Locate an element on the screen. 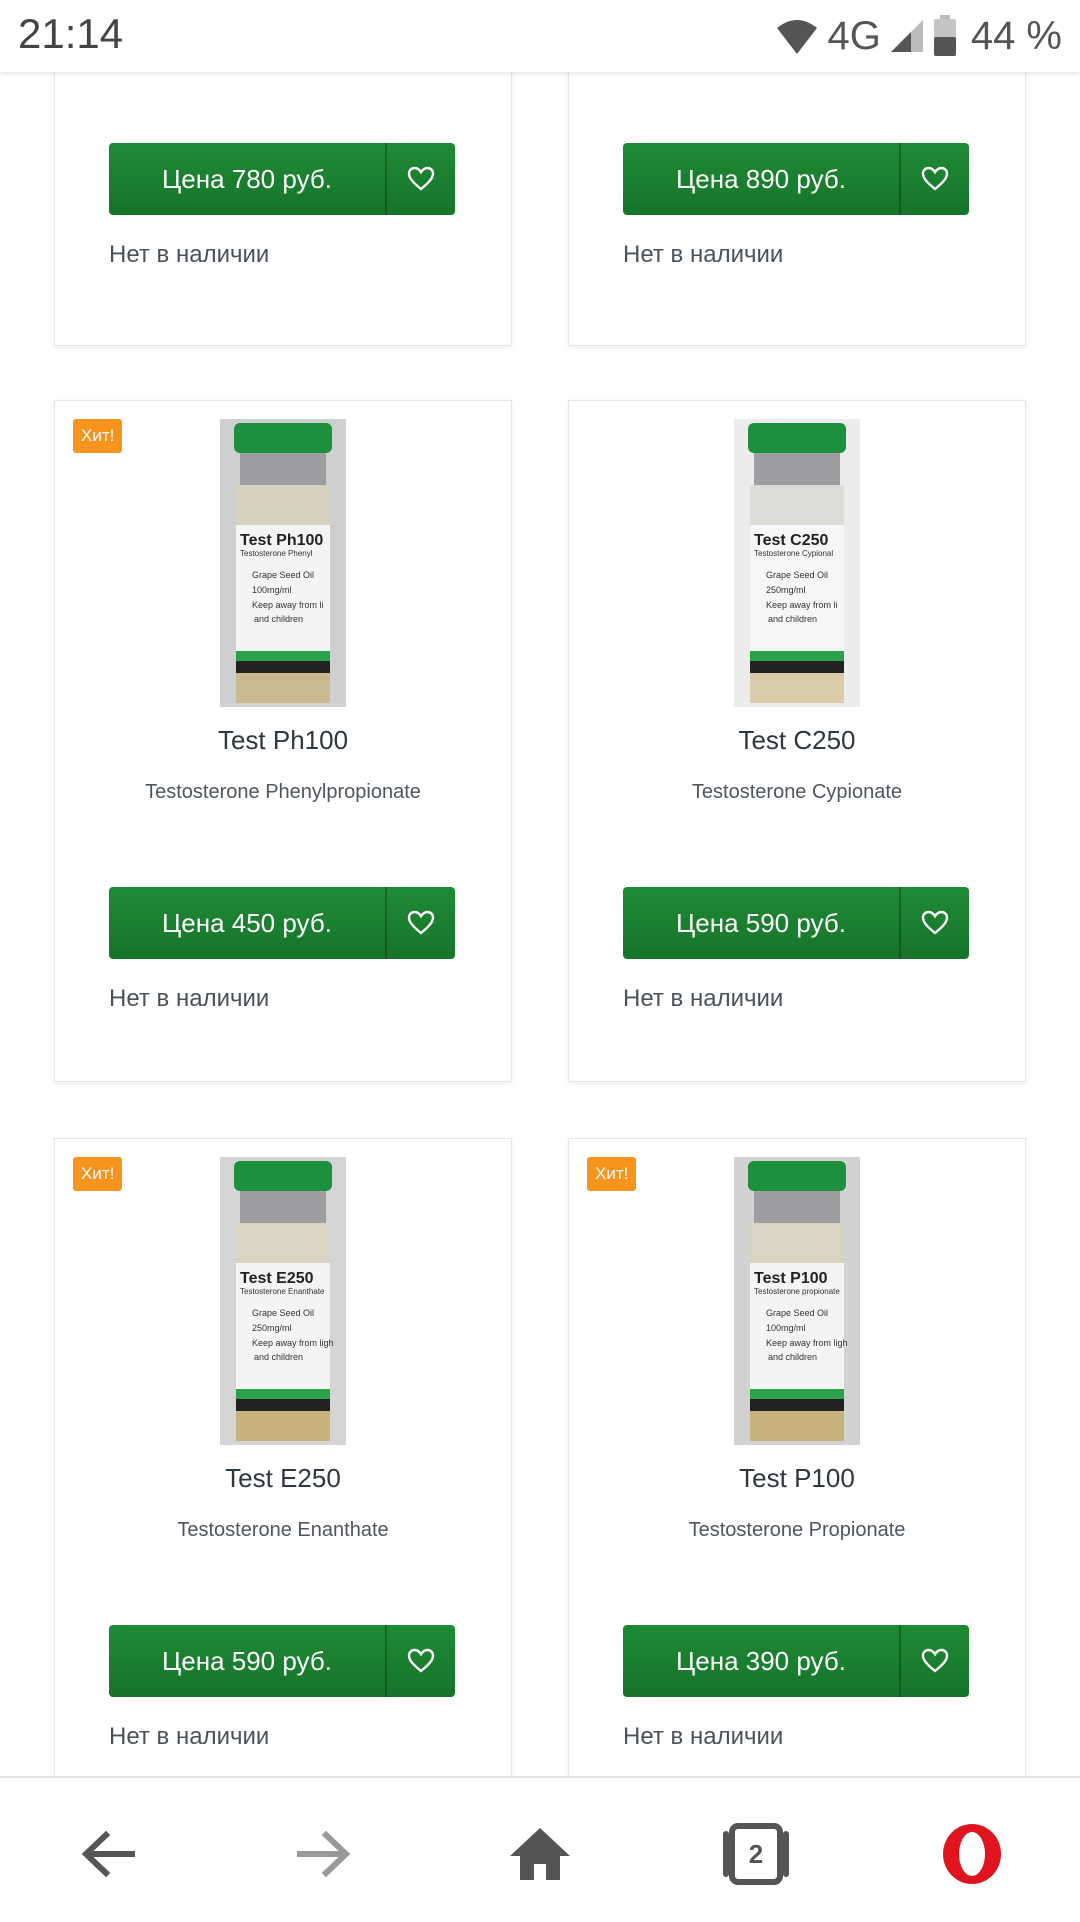 The width and height of the screenshot is (1080, 1922). price-button: Цена 890 руб. is located at coordinates (796, 179).